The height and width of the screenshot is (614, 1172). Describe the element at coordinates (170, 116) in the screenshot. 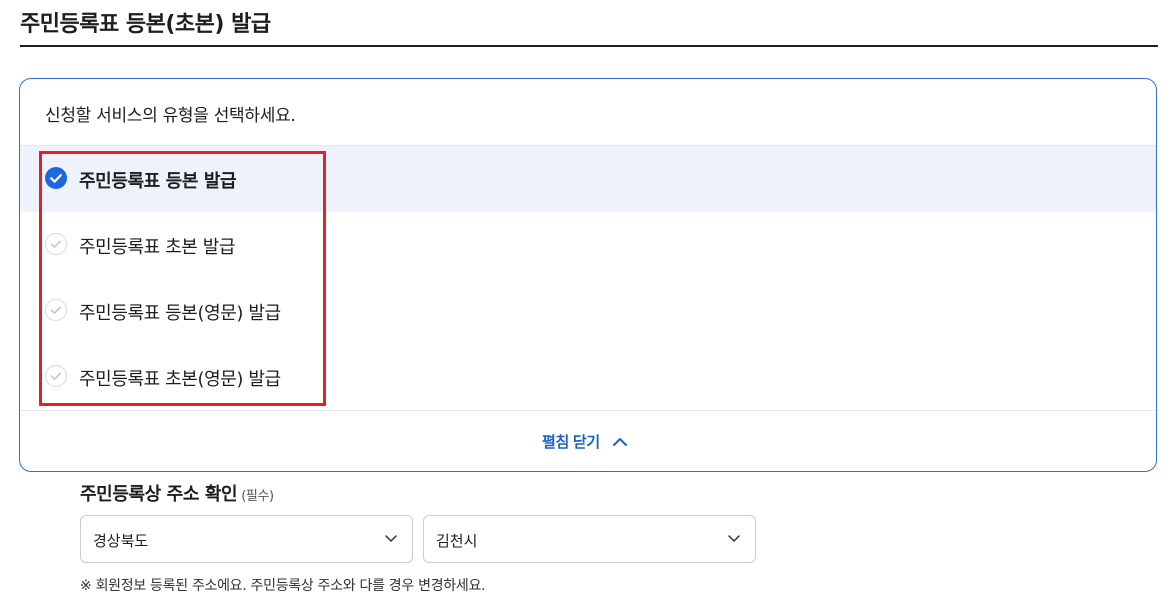

I see `service-type-prompt: 신청할 서비스의 유형을 선택하세요.` at that location.